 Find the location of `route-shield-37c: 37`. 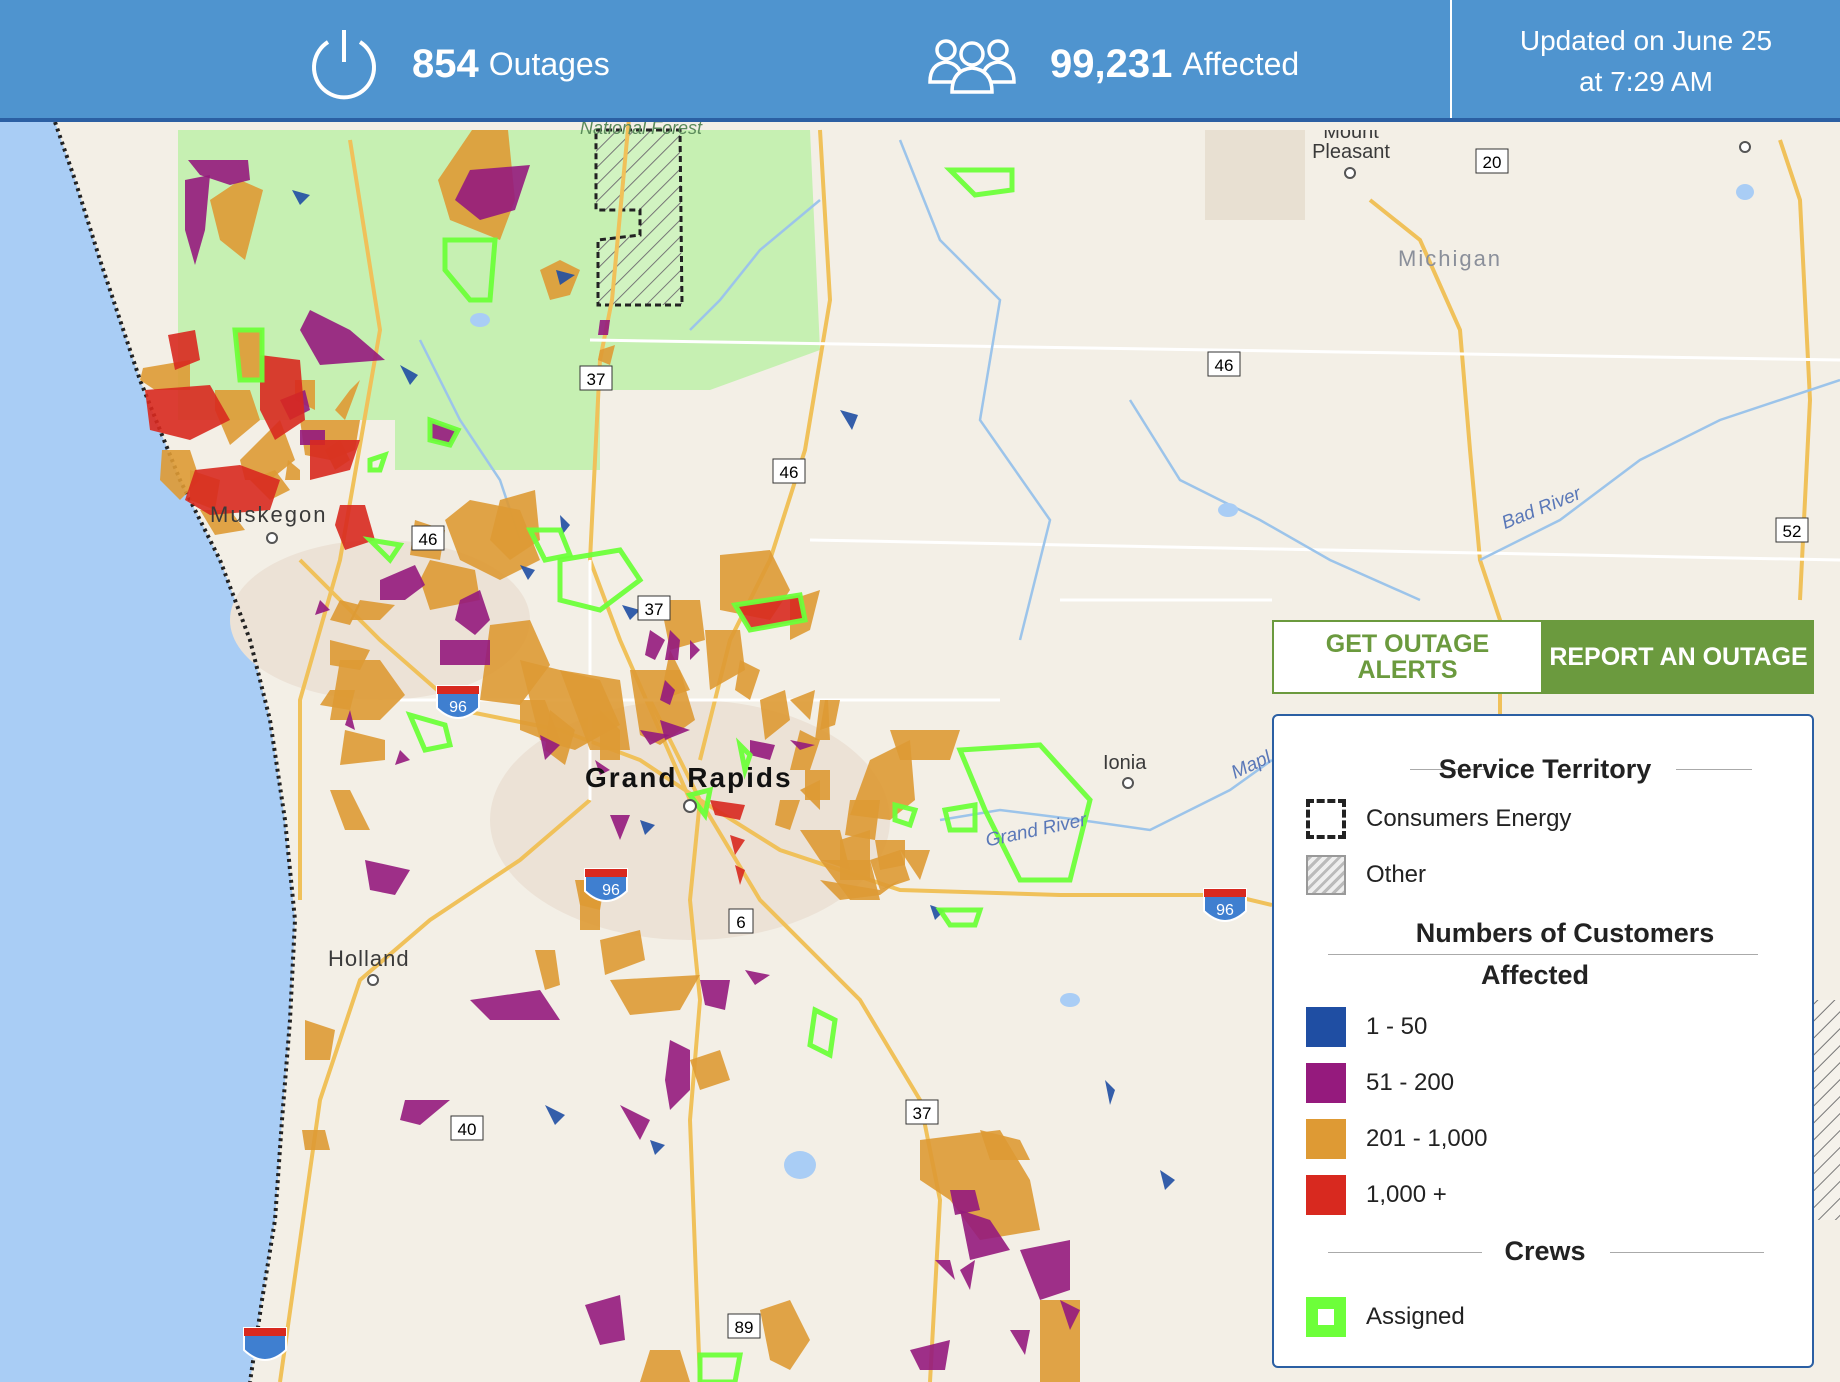

route-shield-37c: 37 is located at coordinates (922, 1112).